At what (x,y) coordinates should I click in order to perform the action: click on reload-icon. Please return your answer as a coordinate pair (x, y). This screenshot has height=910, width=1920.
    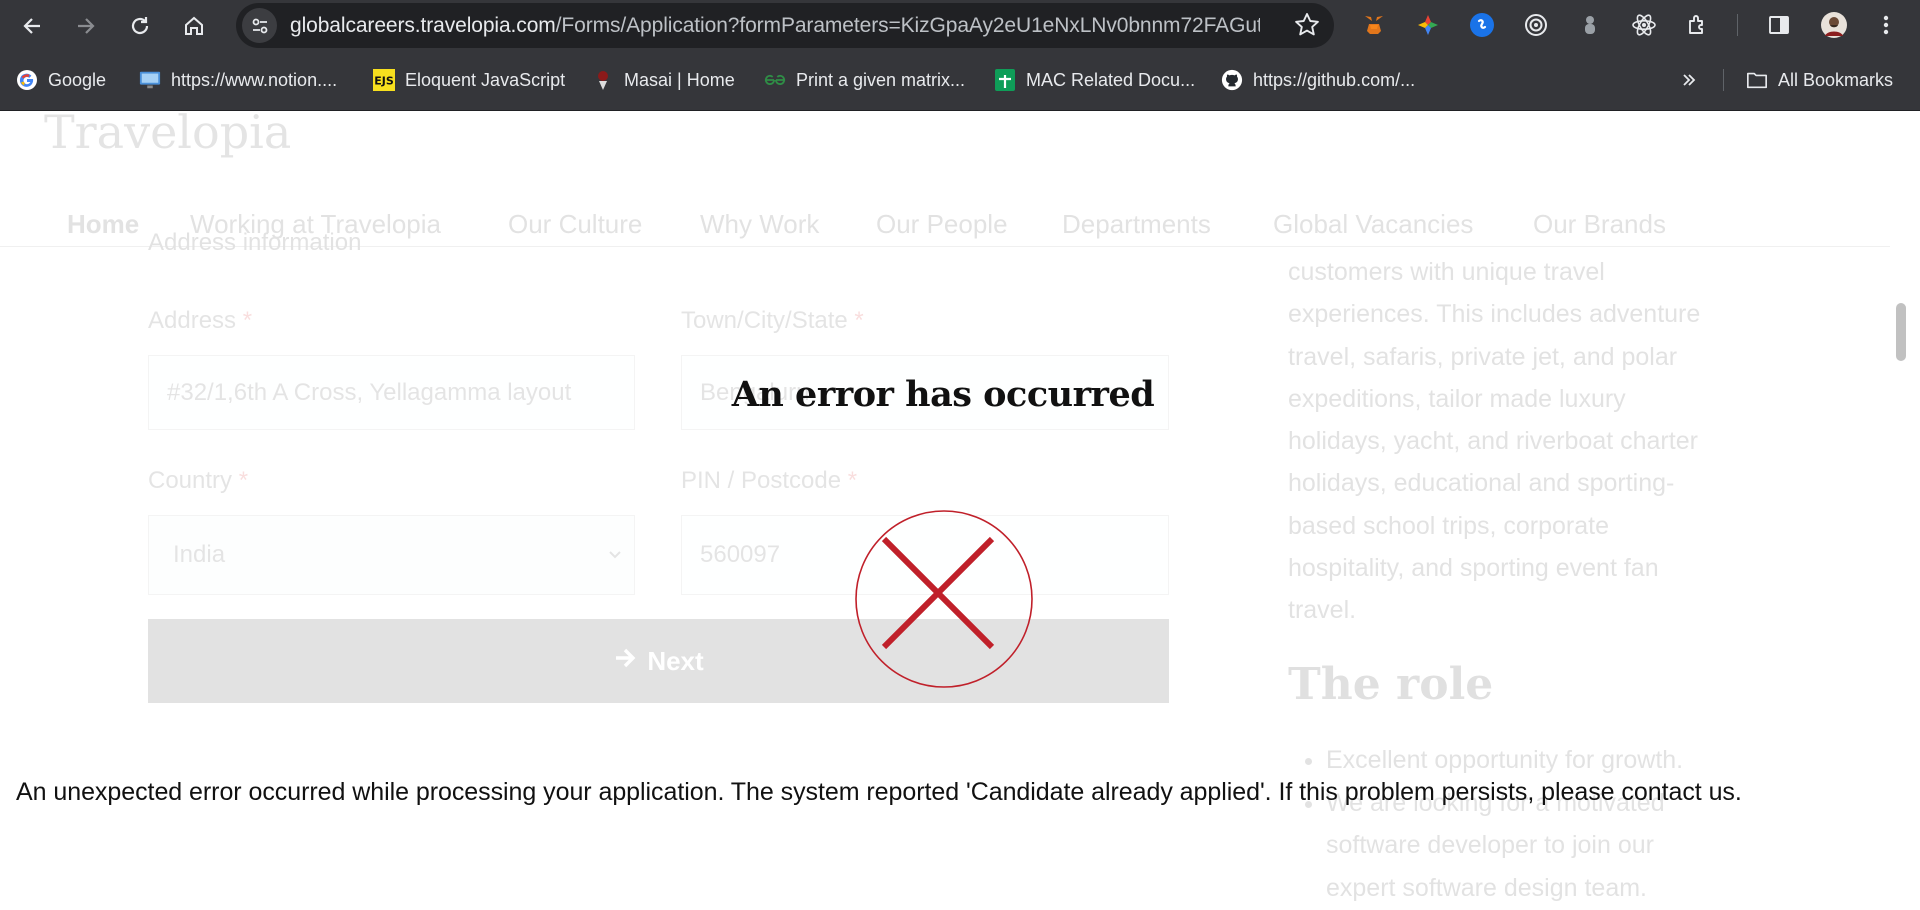
    Looking at the image, I should click on (140, 26).